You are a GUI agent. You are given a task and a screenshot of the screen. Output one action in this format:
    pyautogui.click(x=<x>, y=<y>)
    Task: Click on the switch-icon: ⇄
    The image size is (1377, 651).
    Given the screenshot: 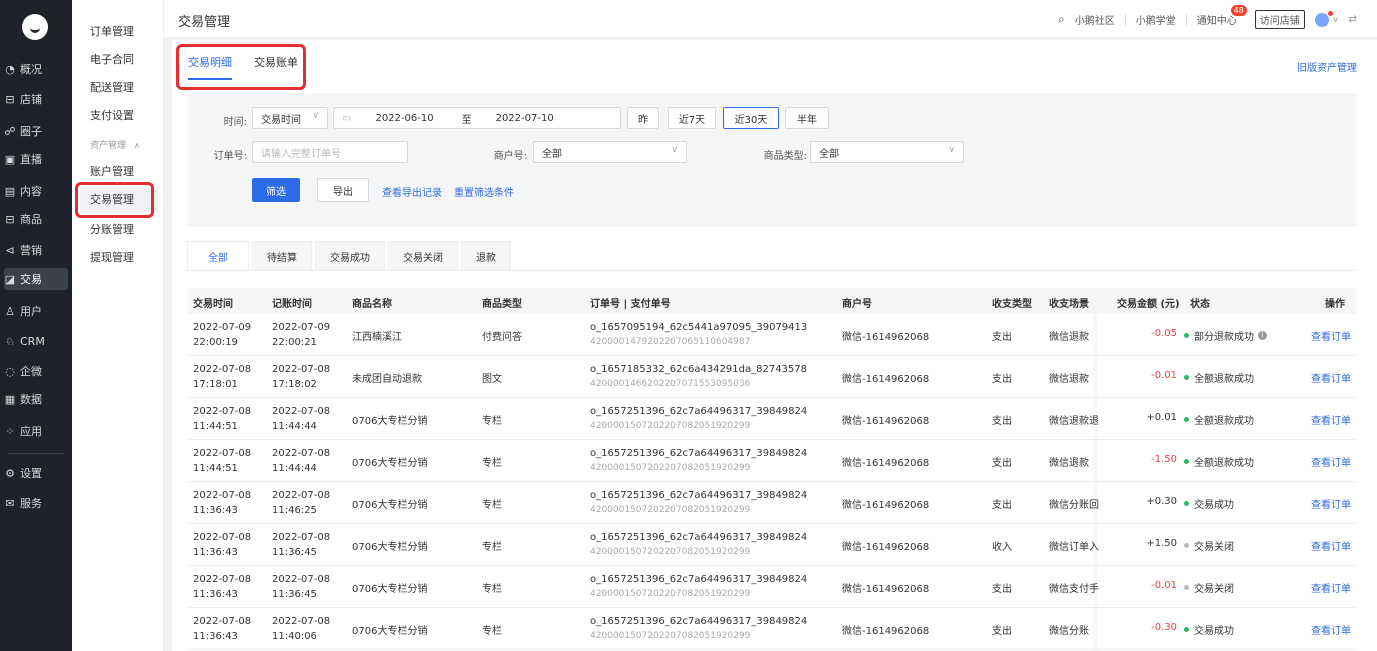 What is the action you would take?
    pyautogui.click(x=1353, y=19)
    